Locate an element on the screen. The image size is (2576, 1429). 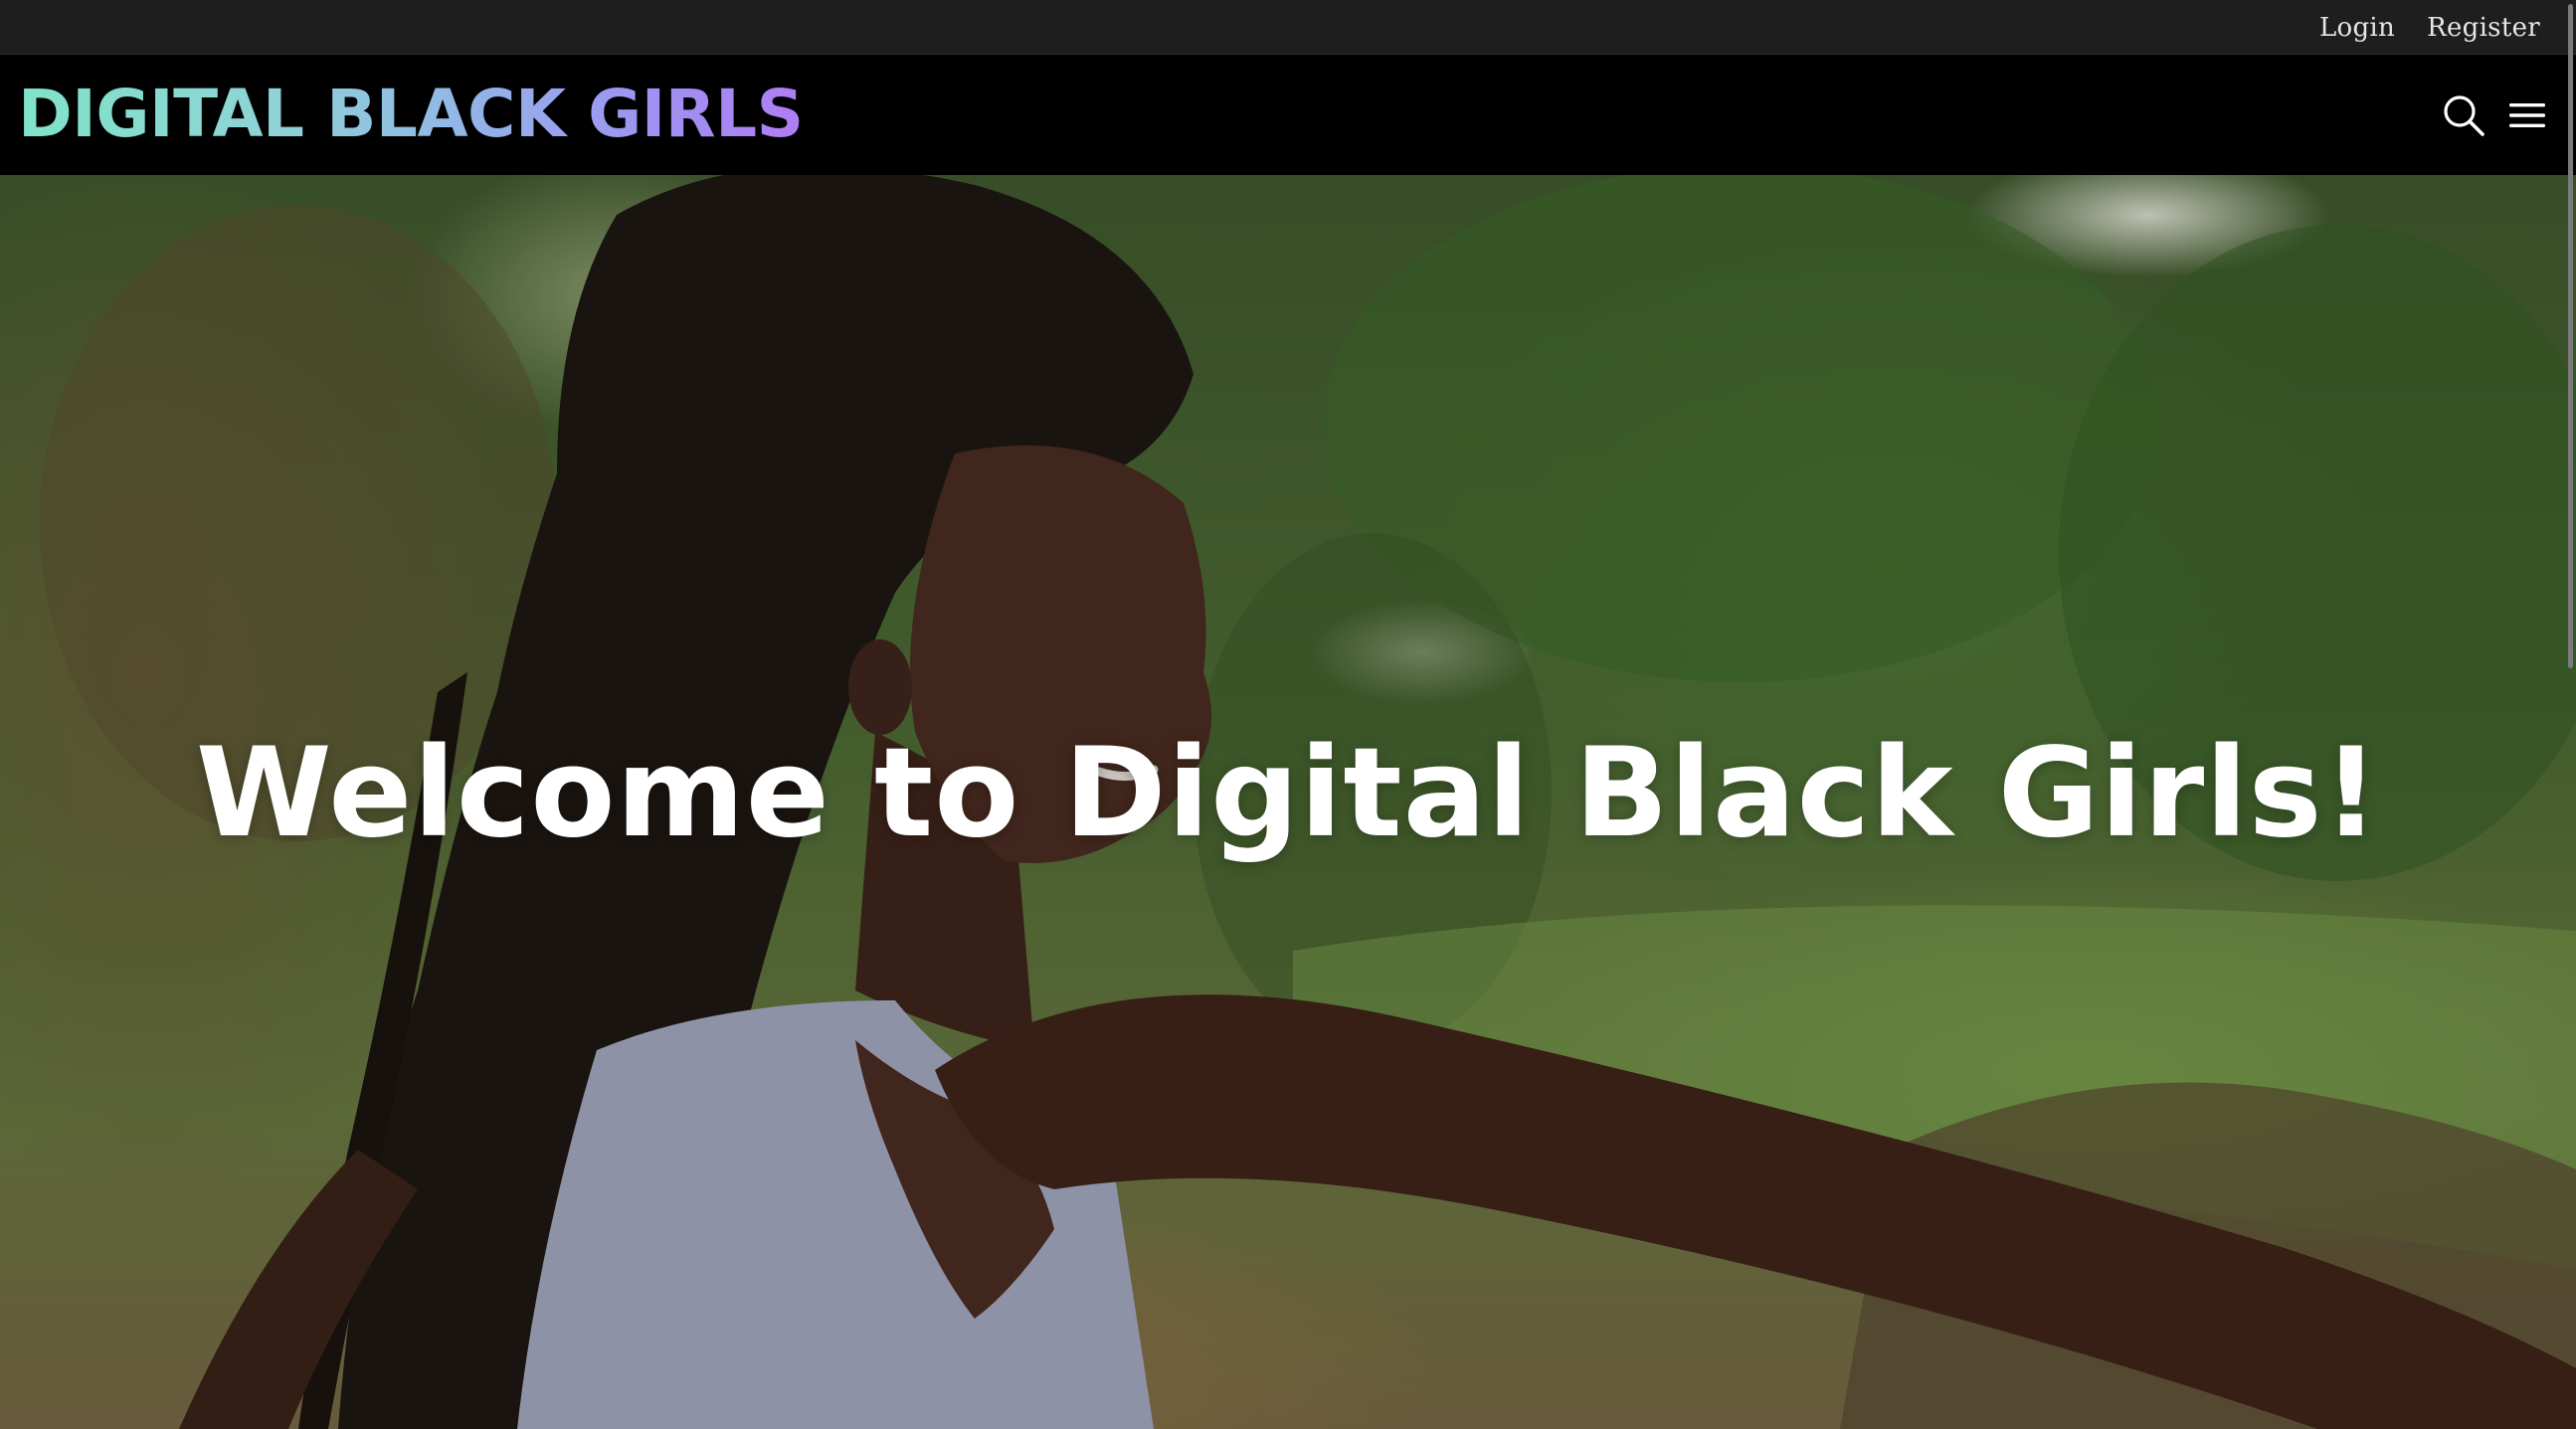
header-actions is located at coordinates (2507, 115).